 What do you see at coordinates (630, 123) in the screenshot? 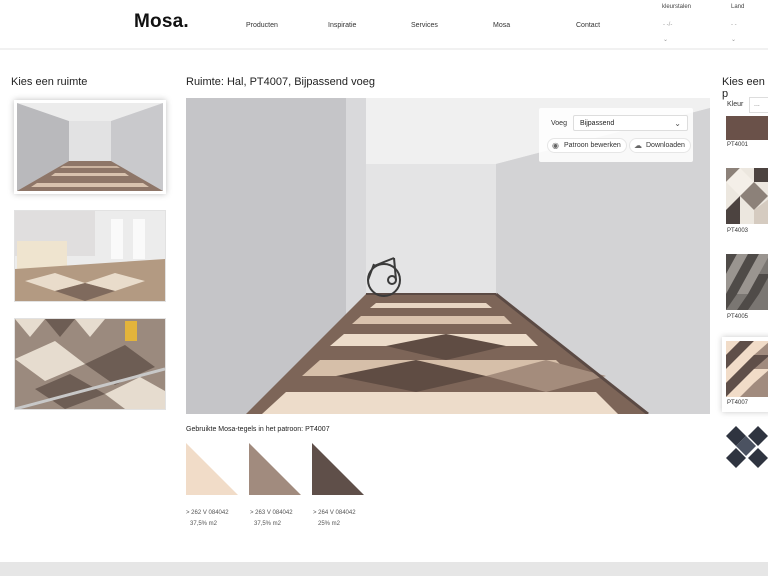
I see `voeg-select: Bijpassend ⌄` at bounding box center [630, 123].